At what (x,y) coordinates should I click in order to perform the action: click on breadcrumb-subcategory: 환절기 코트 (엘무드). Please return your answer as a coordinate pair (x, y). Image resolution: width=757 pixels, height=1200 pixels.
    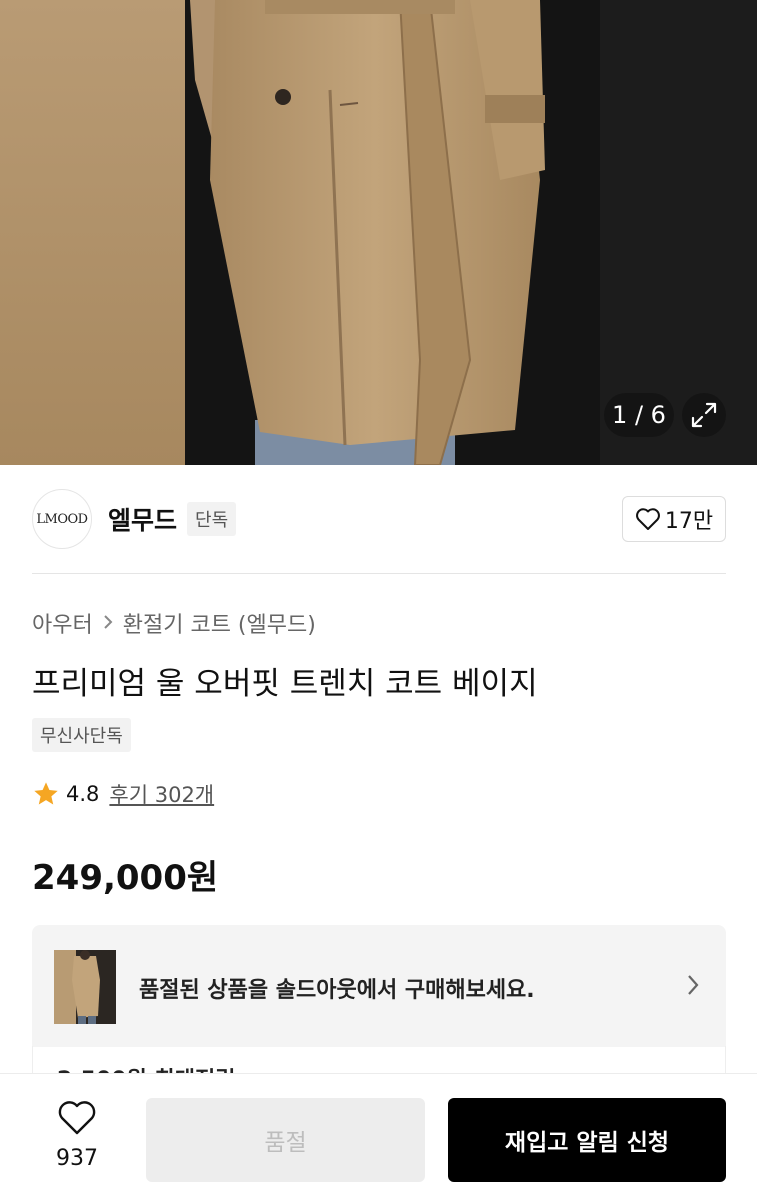
    Looking at the image, I should click on (219, 623).